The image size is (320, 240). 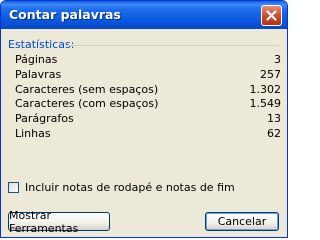 I want to click on stat-row-chars-with-spaces: Caracteres (com espaços) 1.549, so click(x=148, y=104).